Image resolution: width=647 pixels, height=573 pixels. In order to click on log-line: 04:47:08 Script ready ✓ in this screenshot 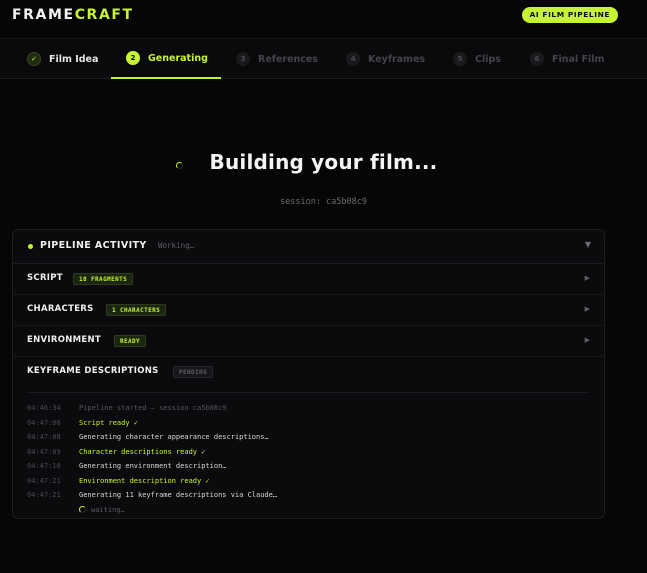, I will do `click(83, 422)`.